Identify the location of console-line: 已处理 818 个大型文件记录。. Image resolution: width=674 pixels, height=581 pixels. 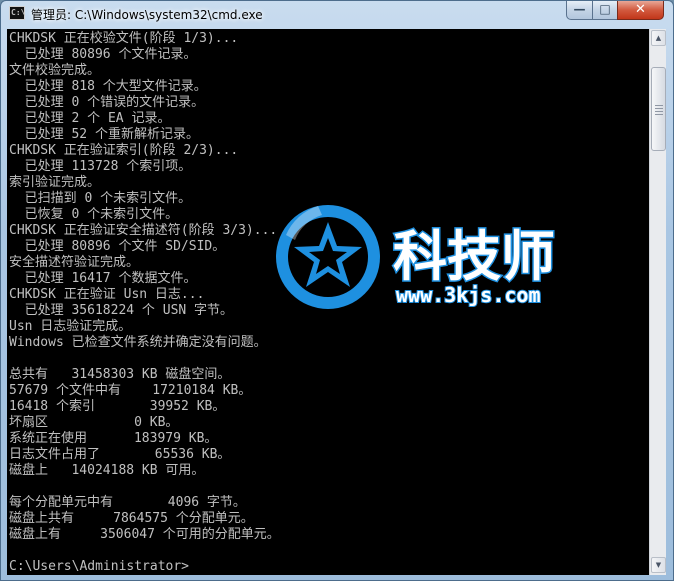
(108, 86).